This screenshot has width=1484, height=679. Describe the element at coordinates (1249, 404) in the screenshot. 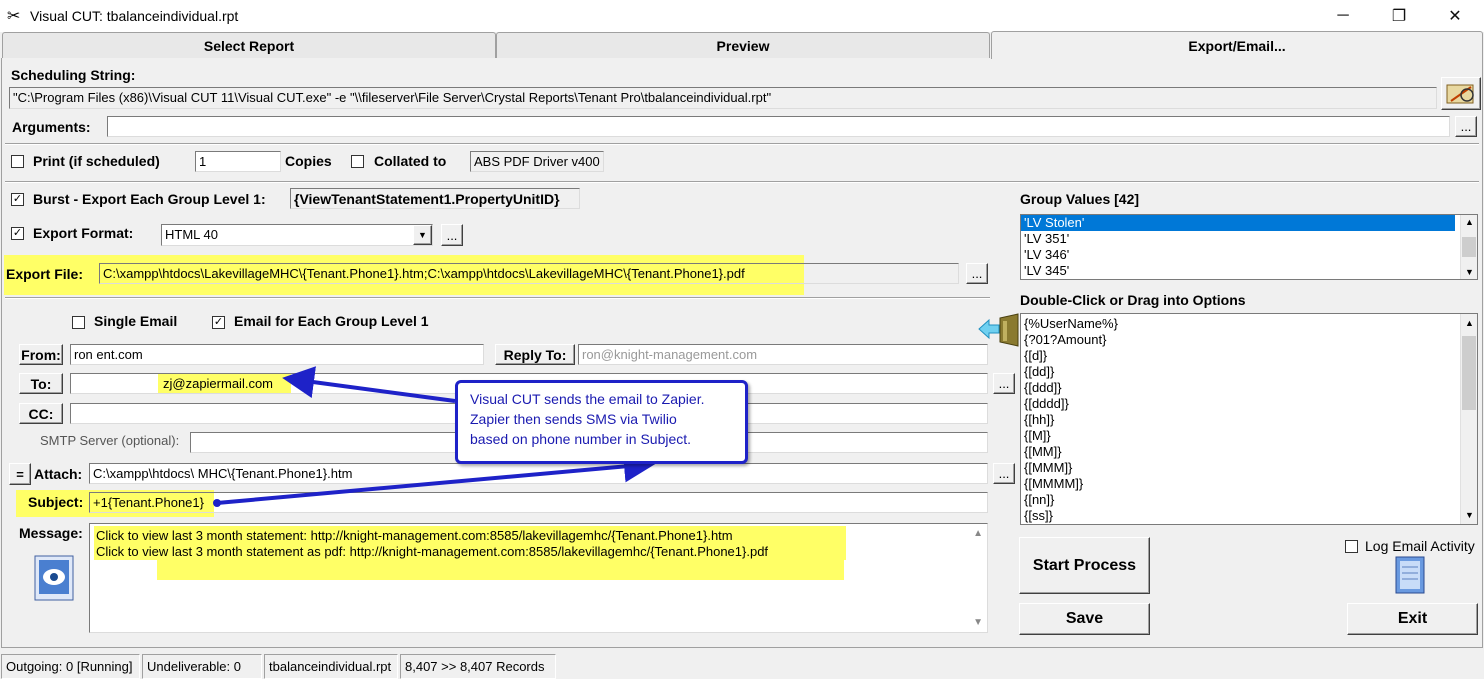

I see `list-item: {[dddd]}` at that location.